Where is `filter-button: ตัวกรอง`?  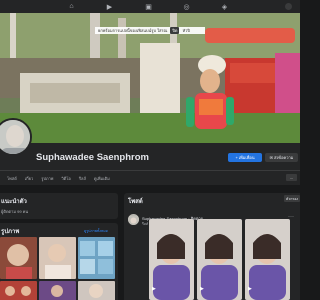
filter-button: ตัวกรอง is located at coordinates (292, 198).